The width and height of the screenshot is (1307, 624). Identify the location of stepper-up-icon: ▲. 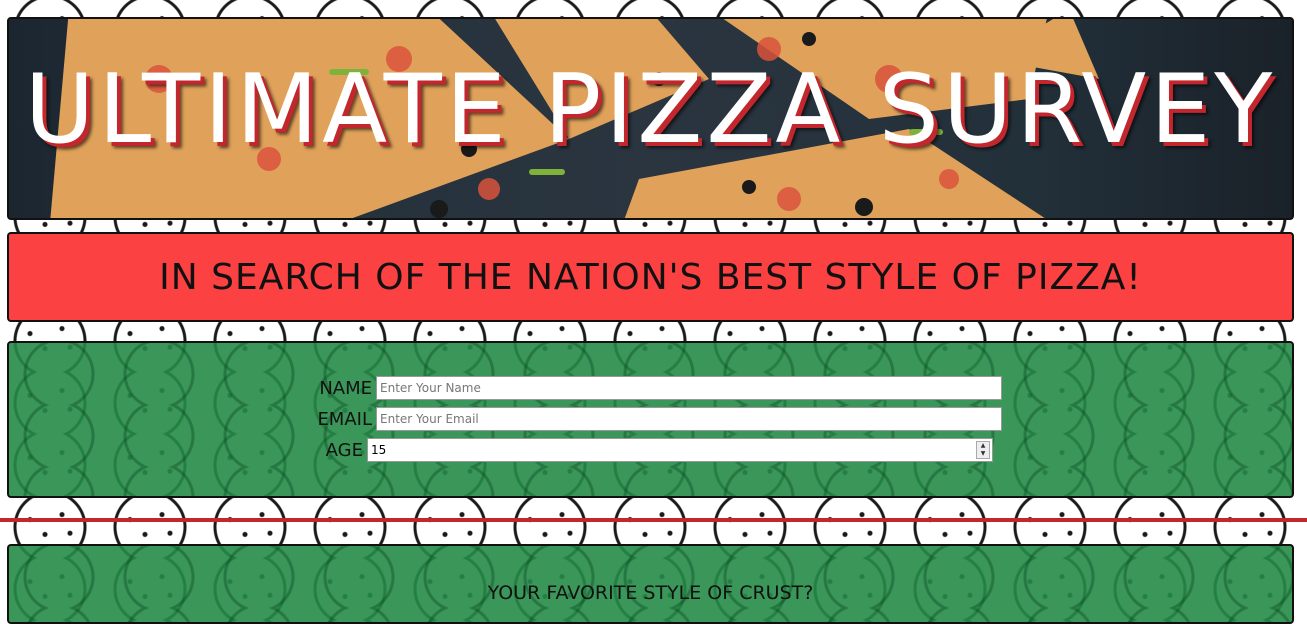
(983, 446).